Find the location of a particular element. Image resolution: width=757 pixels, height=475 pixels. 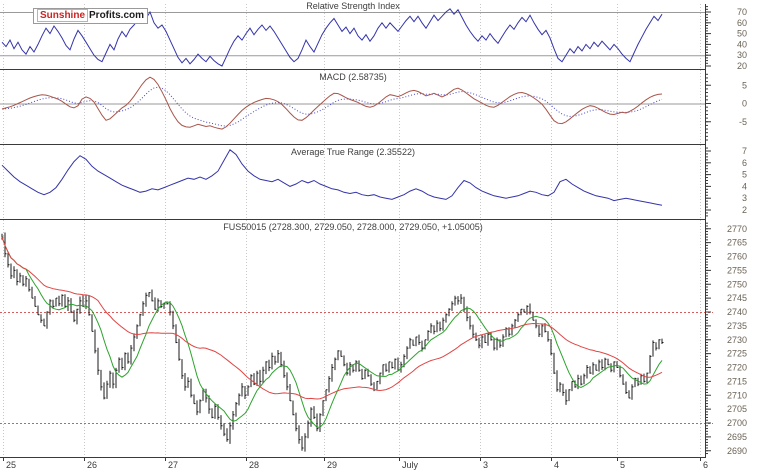

y-tick-label: 60 is located at coordinates (742, 23).